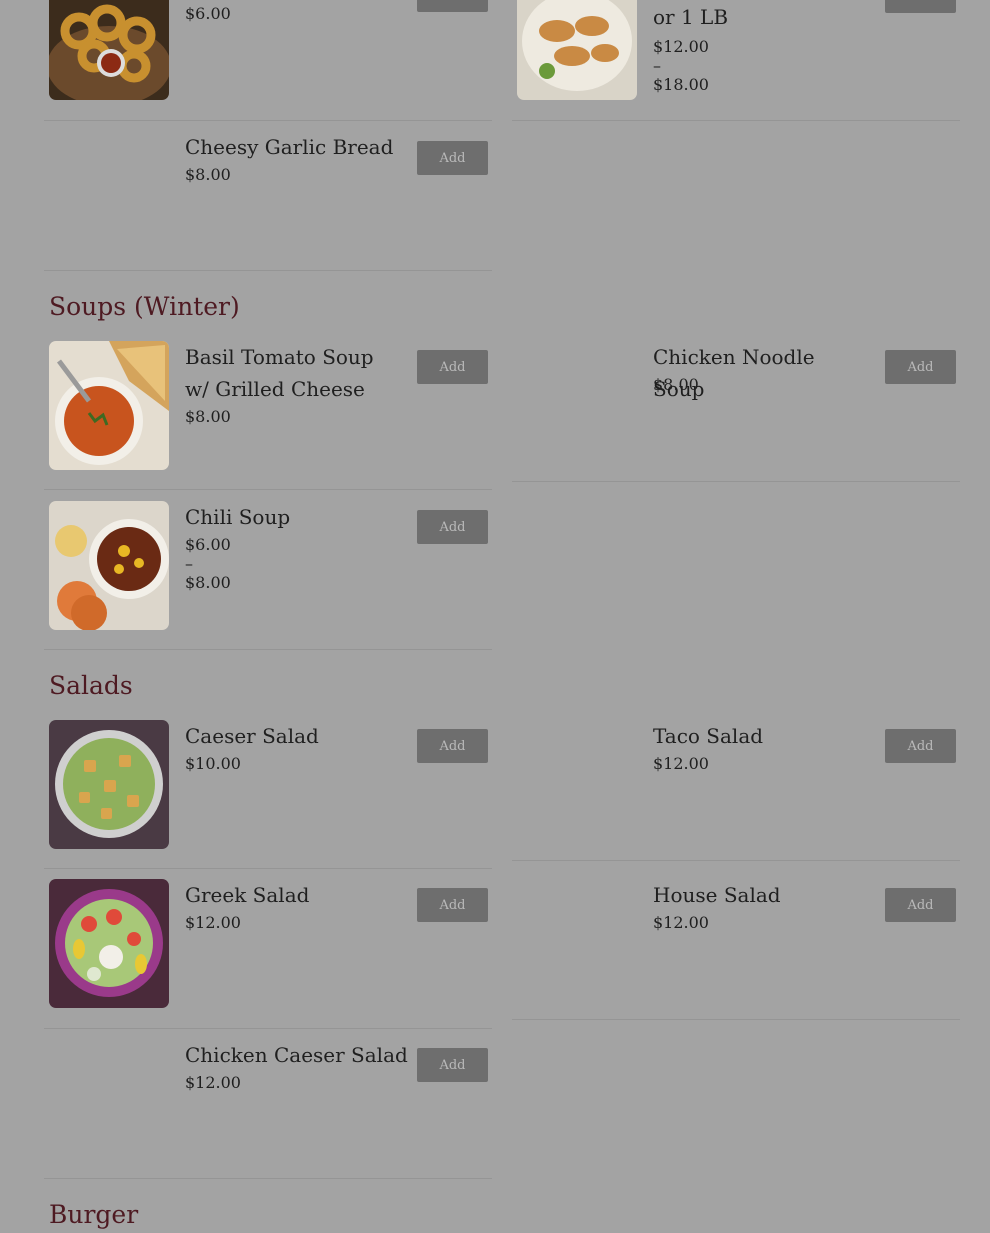 The width and height of the screenshot is (990, 1233). What do you see at coordinates (681, 65) in the screenshot?
I see `item-price: $12.00 – $18.00` at bounding box center [681, 65].